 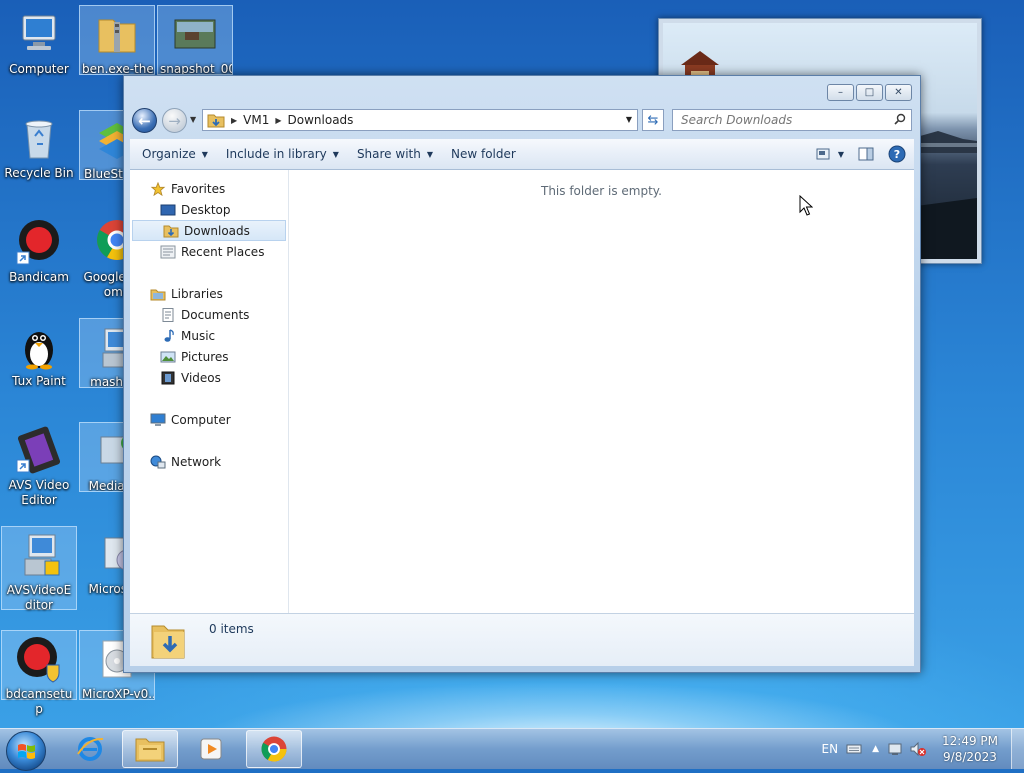 What do you see at coordinates (875, 749) in the screenshot?
I see `show-hidden-icons-icon: ▲` at bounding box center [875, 749].